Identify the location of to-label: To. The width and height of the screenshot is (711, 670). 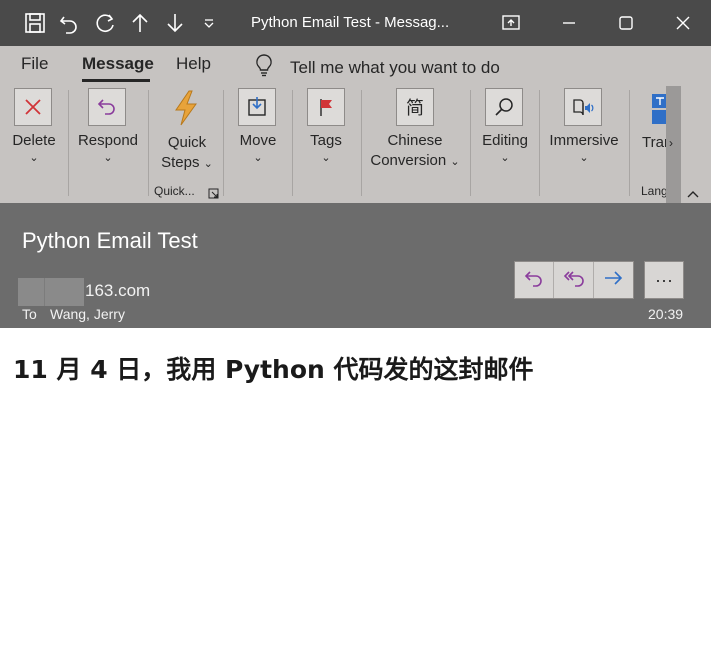
(29, 314).